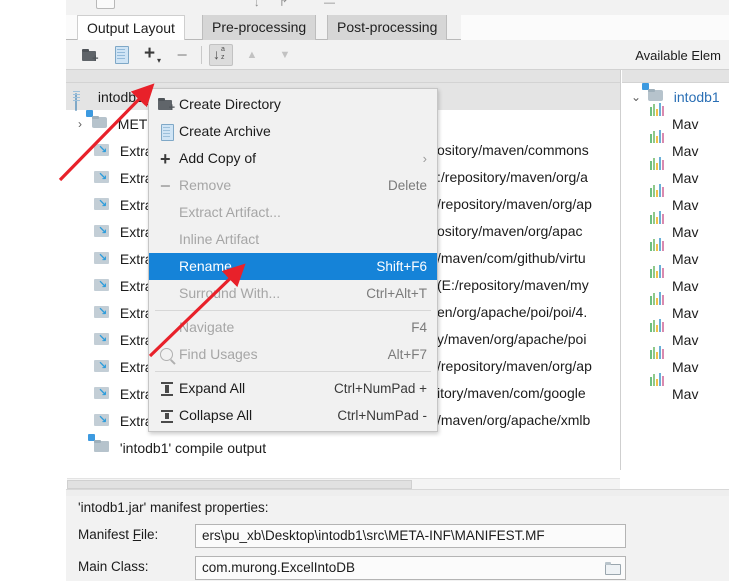  Describe the element at coordinates (407, 185) in the screenshot. I see `menu-item-accelerator: Delete` at that location.